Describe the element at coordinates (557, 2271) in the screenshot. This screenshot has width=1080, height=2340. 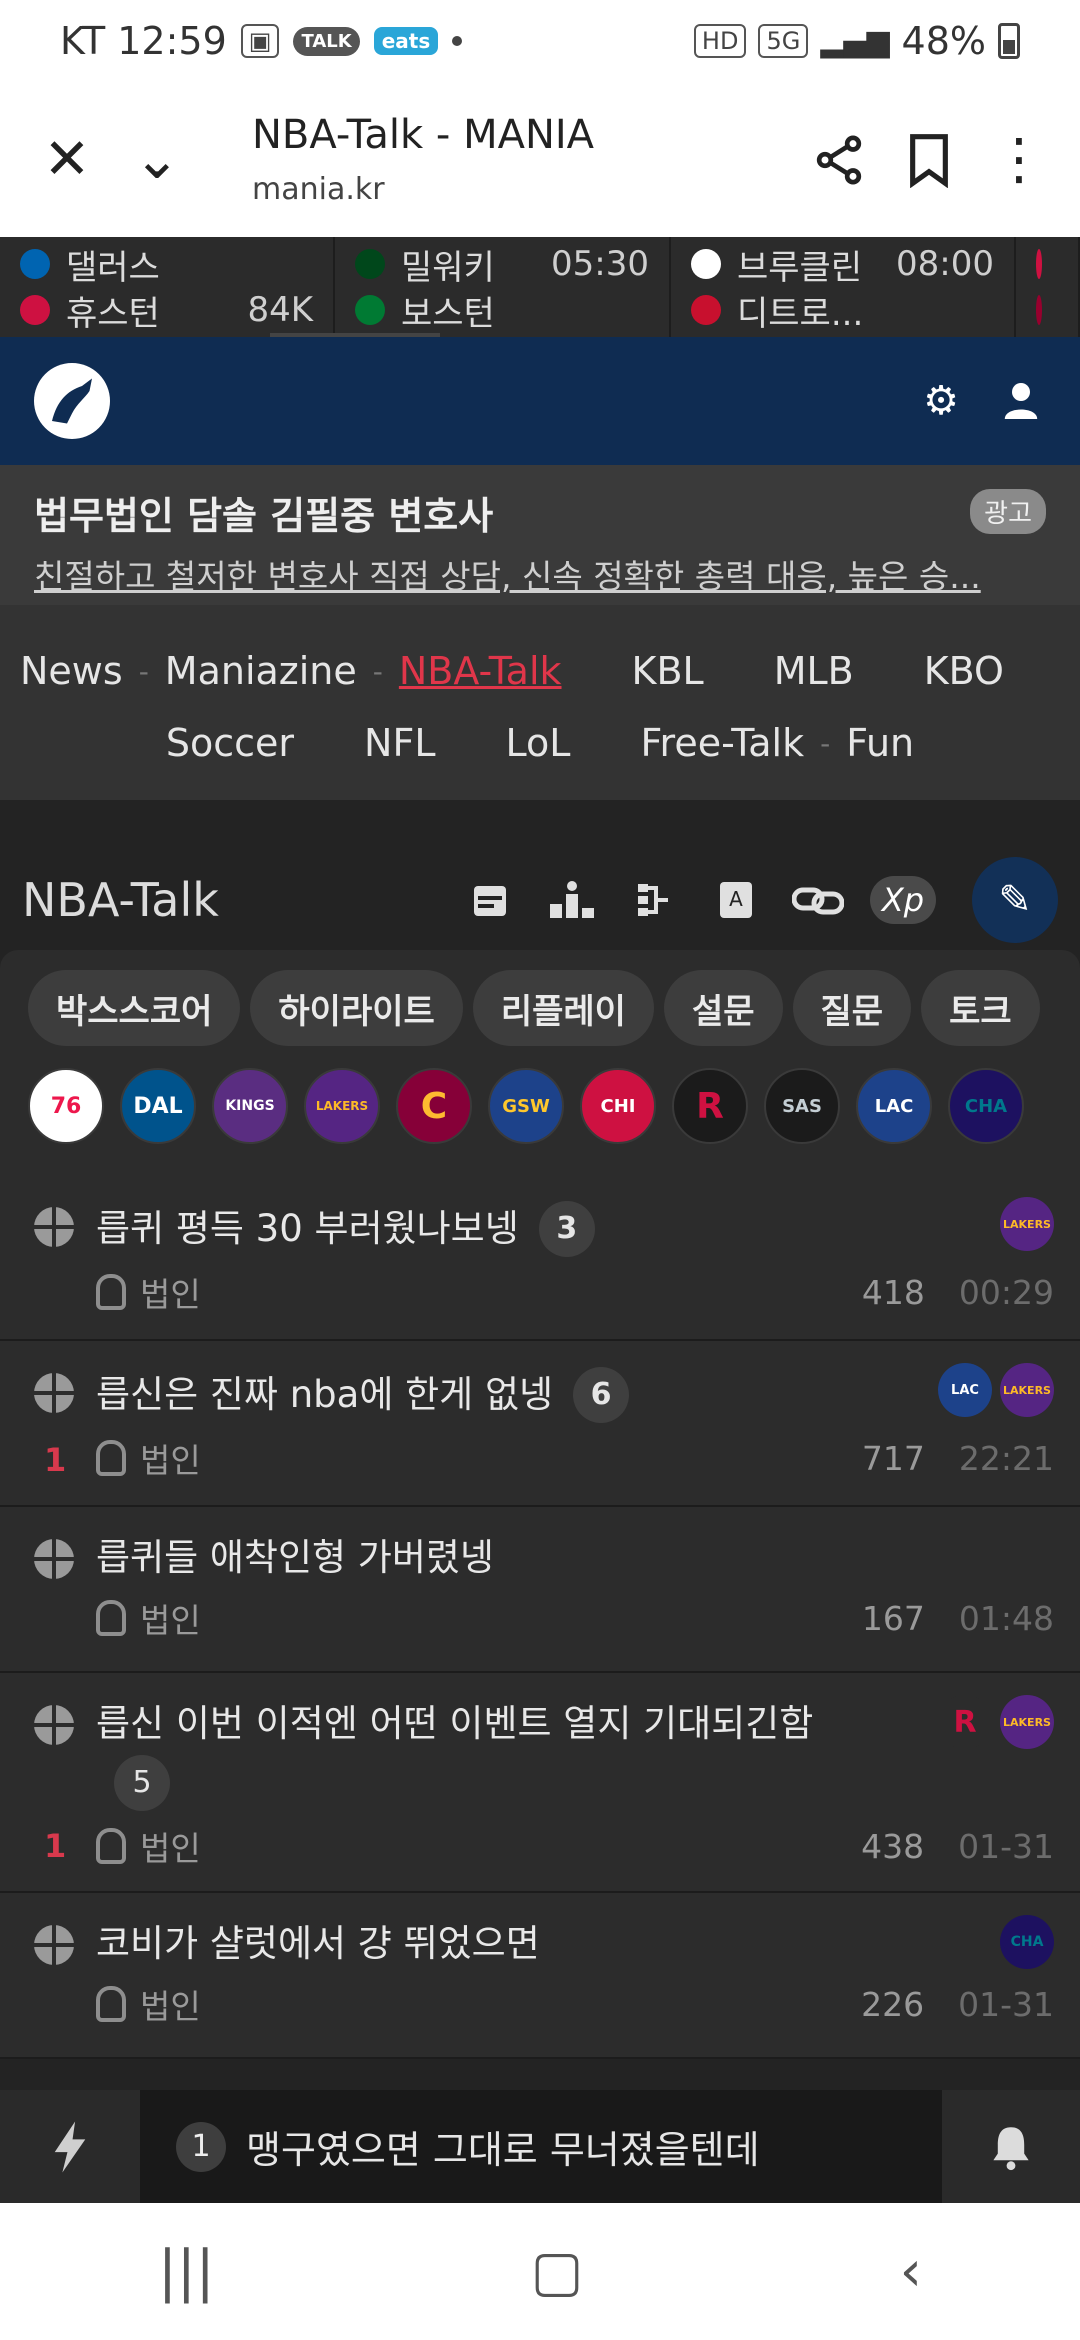
I see `home-icon: ▢` at that location.